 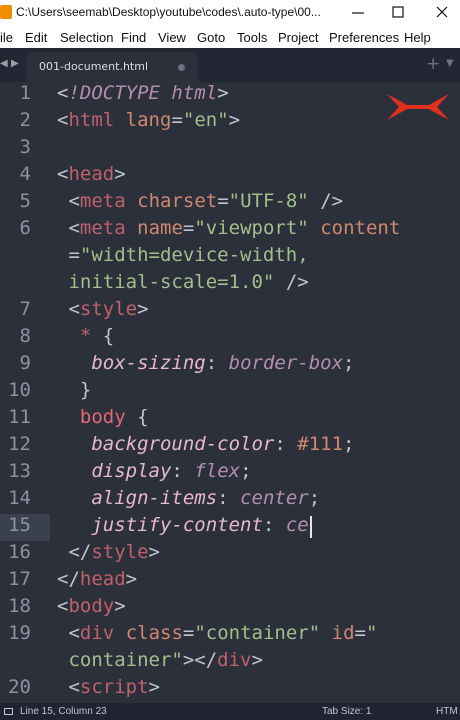 I want to click on menu-edit: Edit, so click(x=36, y=37).